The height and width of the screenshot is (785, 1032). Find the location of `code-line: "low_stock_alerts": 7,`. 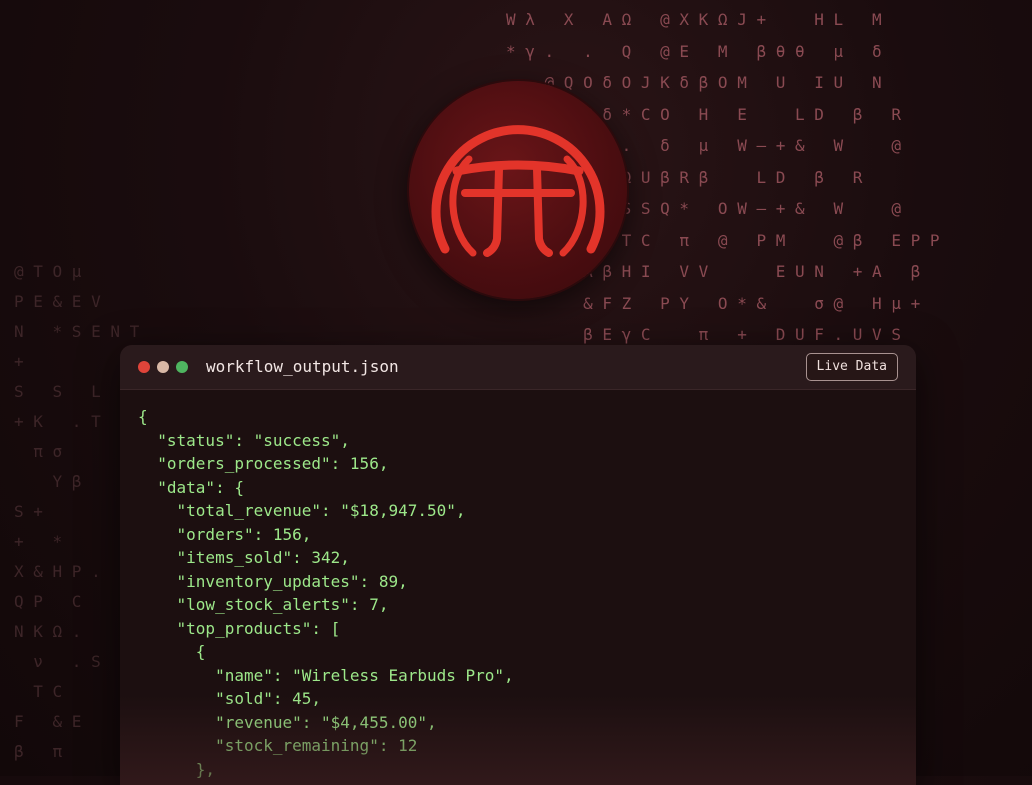

code-line: "low_stock_alerts": 7, is located at coordinates (263, 604).